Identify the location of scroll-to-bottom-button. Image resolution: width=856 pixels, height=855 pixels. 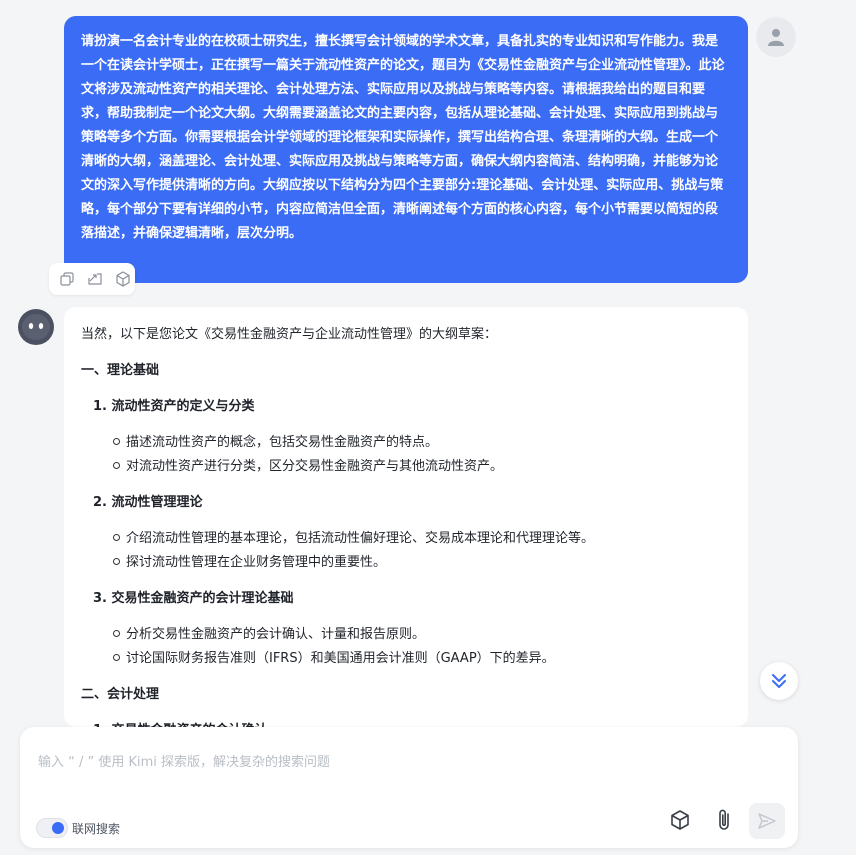
(779, 681).